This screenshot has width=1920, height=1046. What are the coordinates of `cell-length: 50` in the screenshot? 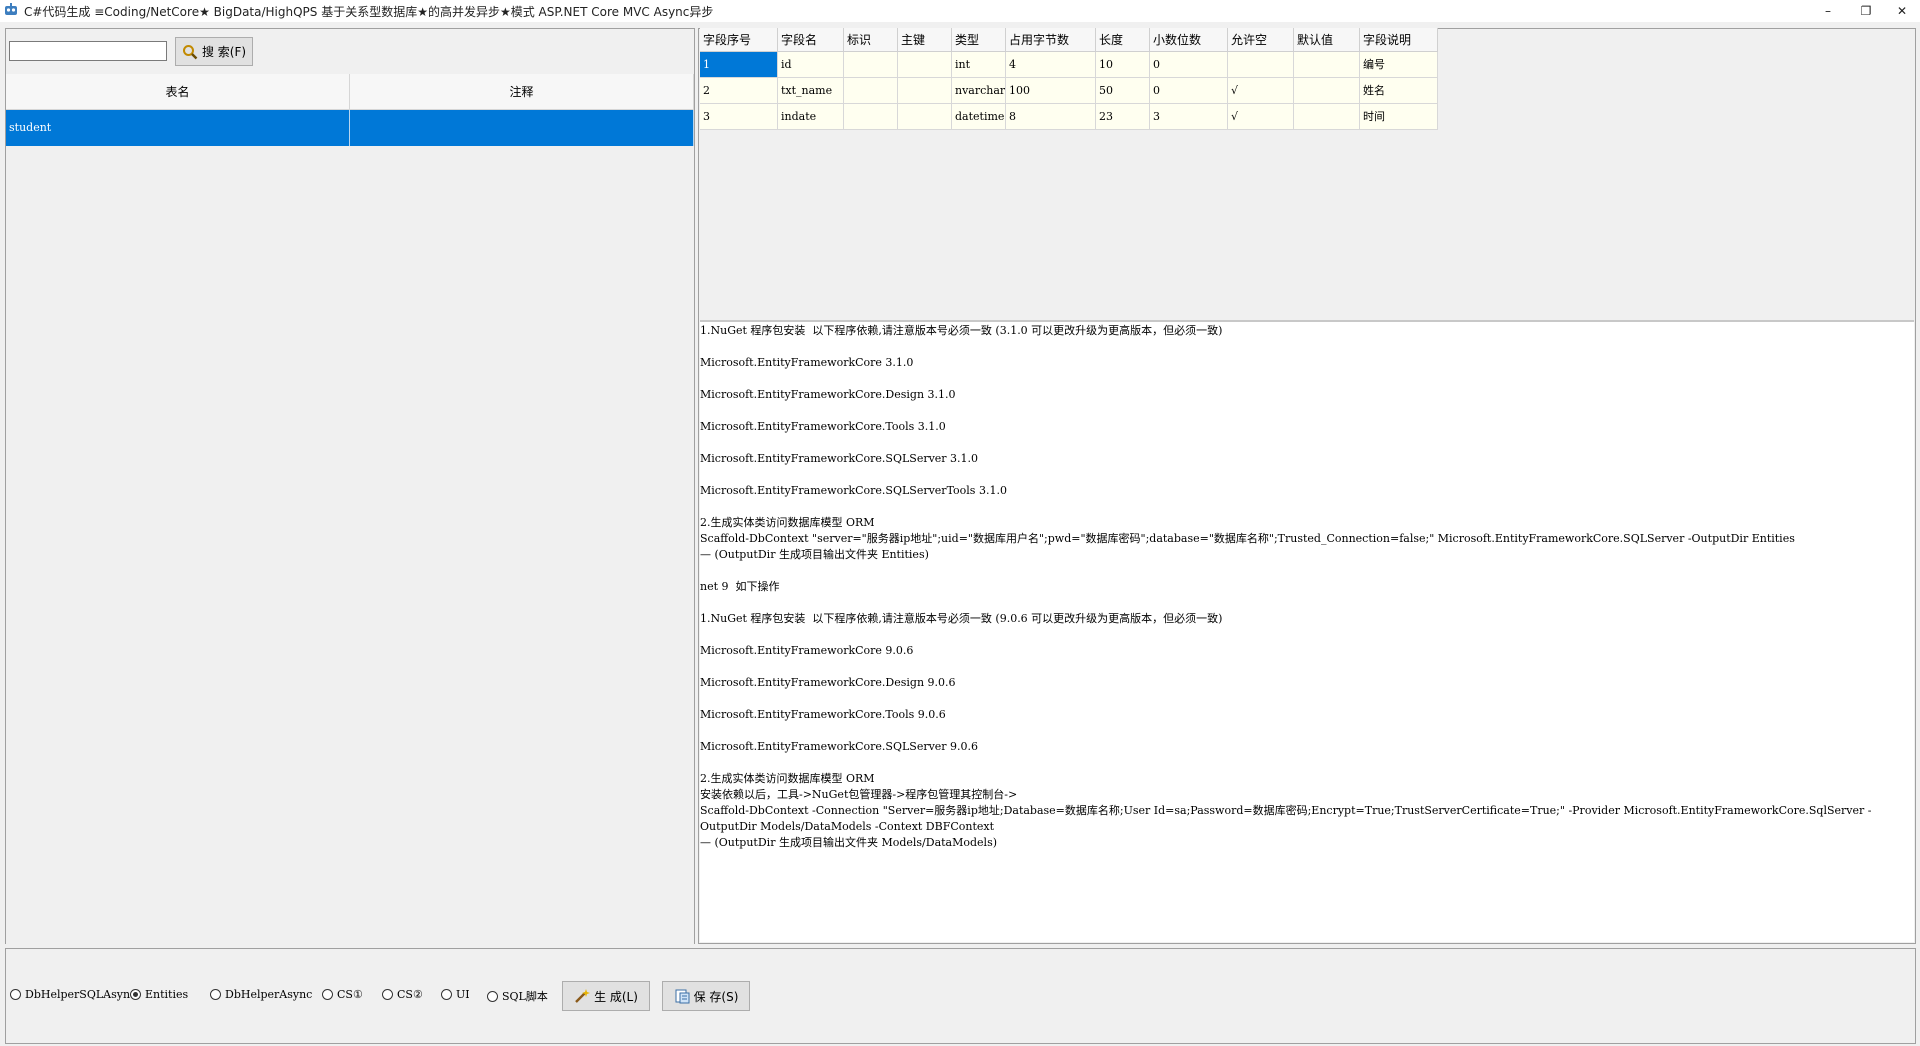 It's located at (1123, 91).